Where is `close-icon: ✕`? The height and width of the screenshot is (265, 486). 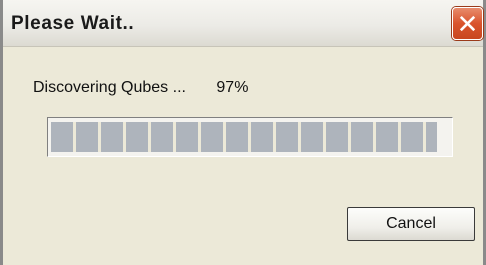 close-icon: ✕ is located at coordinates (467, 23).